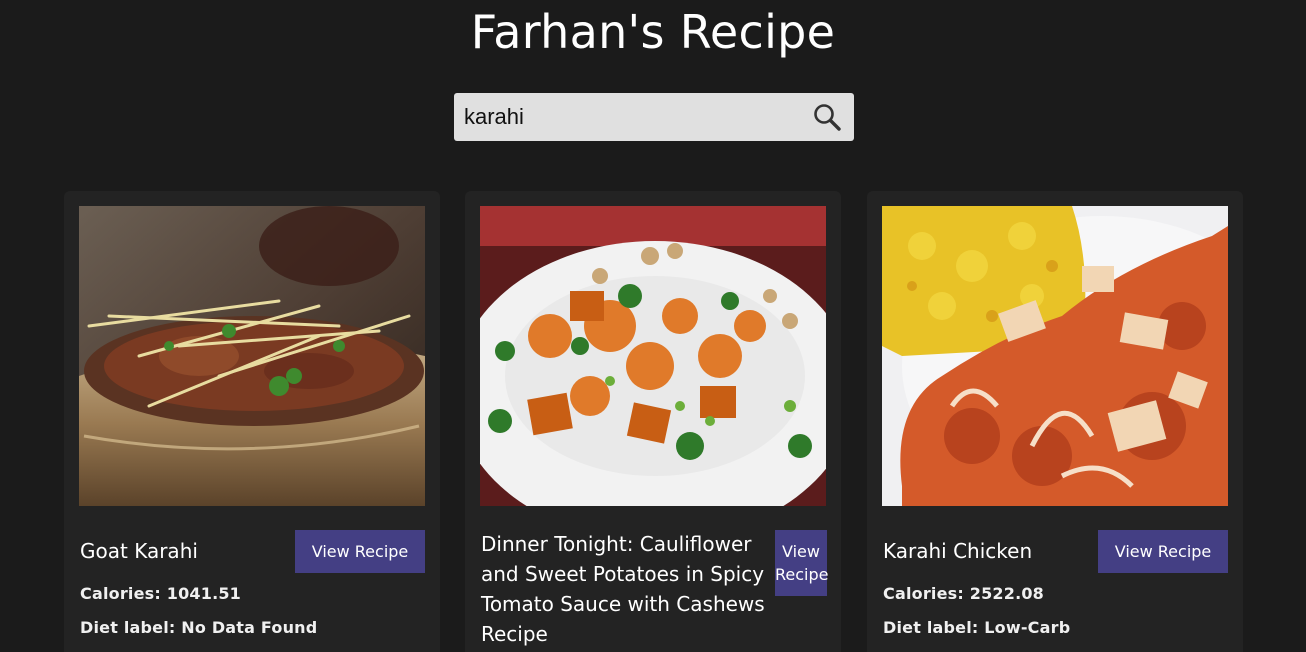 The height and width of the screenshot is (652, 1306). Describe the element at coordinates (977, 627) in the screenshot. I see `recipe-diet-label: Diet label: Low-Carb` at that location.